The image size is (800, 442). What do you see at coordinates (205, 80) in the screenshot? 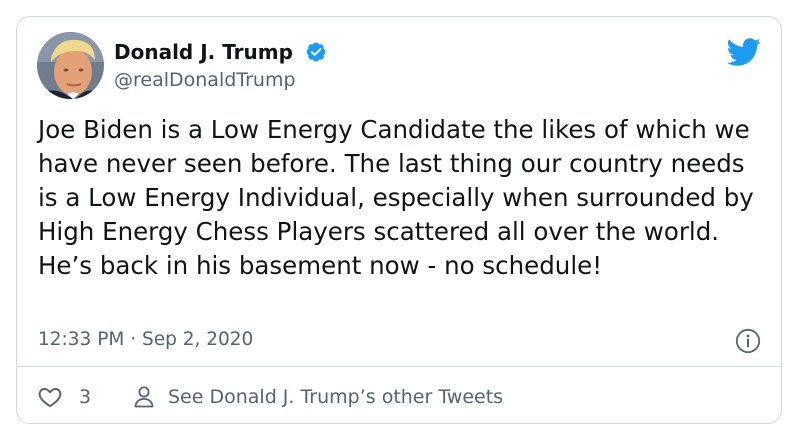
I see `user-handle: @realDonaldTrump` at bounding box center [205, 80].